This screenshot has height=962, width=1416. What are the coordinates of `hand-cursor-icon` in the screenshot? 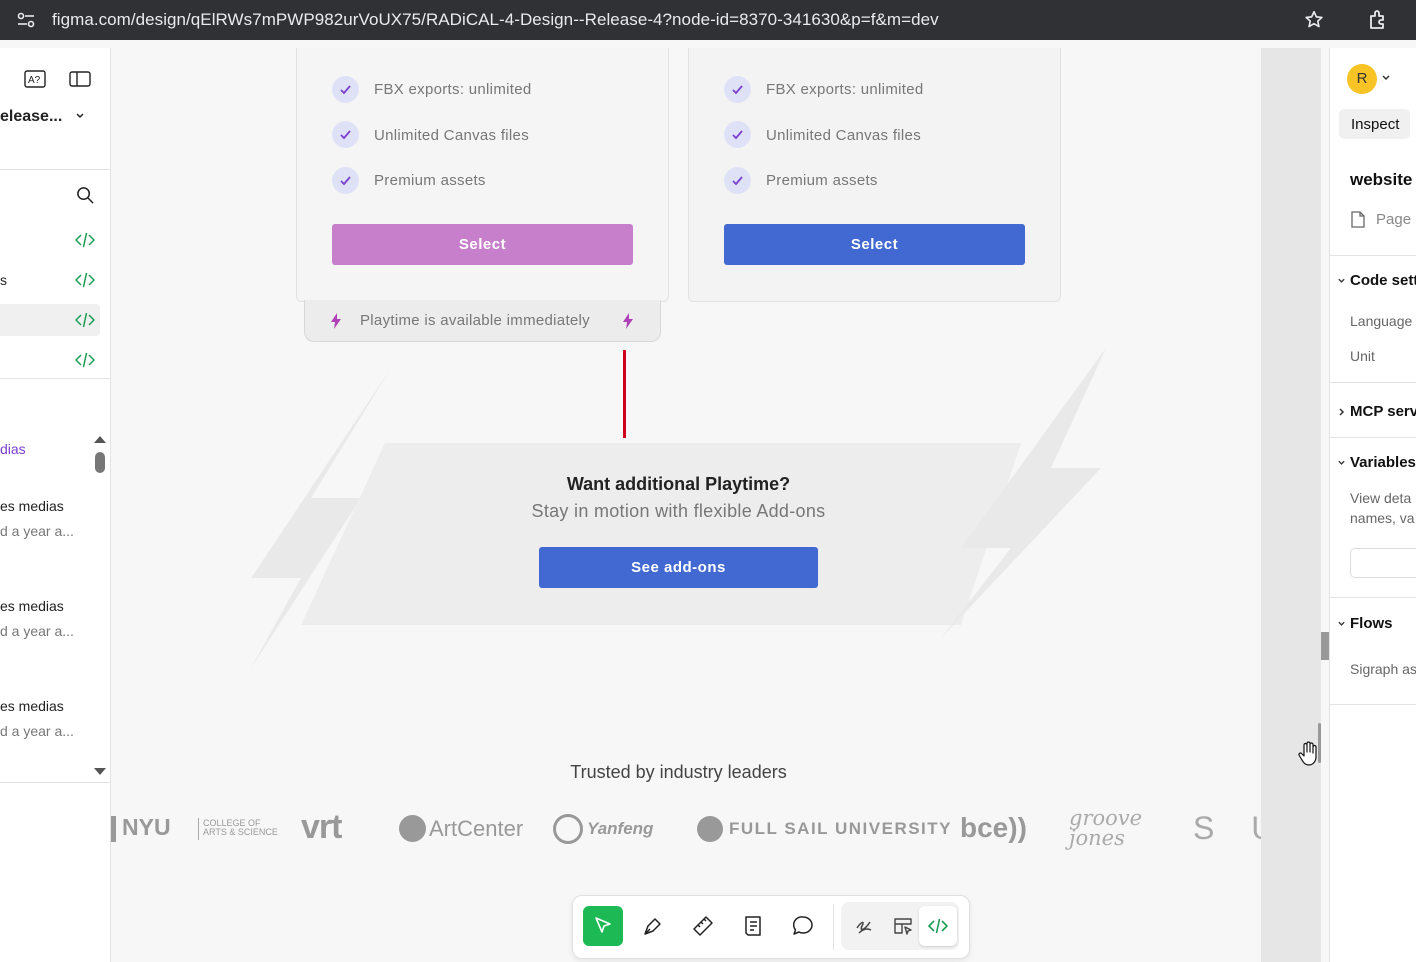 It's located at (1309, 754).